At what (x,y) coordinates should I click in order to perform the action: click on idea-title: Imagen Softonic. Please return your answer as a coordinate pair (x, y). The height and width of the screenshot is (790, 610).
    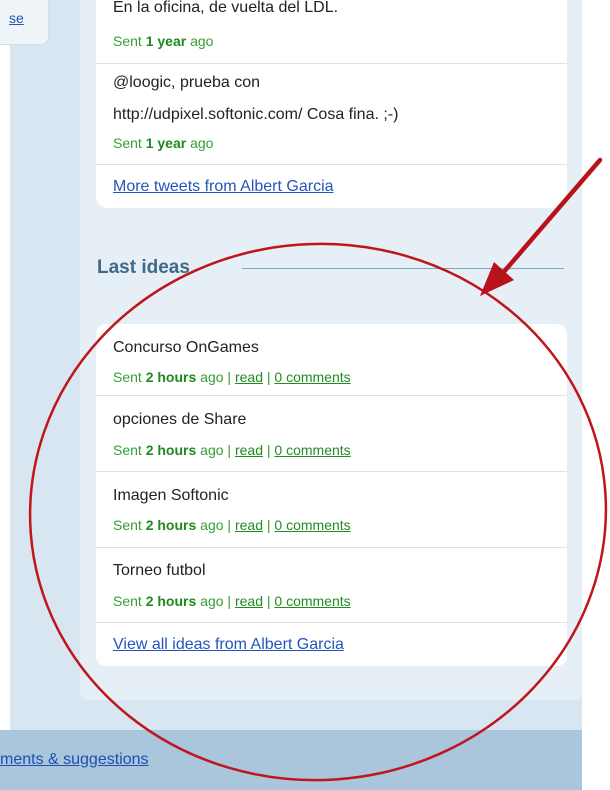
    Looking at the image, I should click on (171, 495).